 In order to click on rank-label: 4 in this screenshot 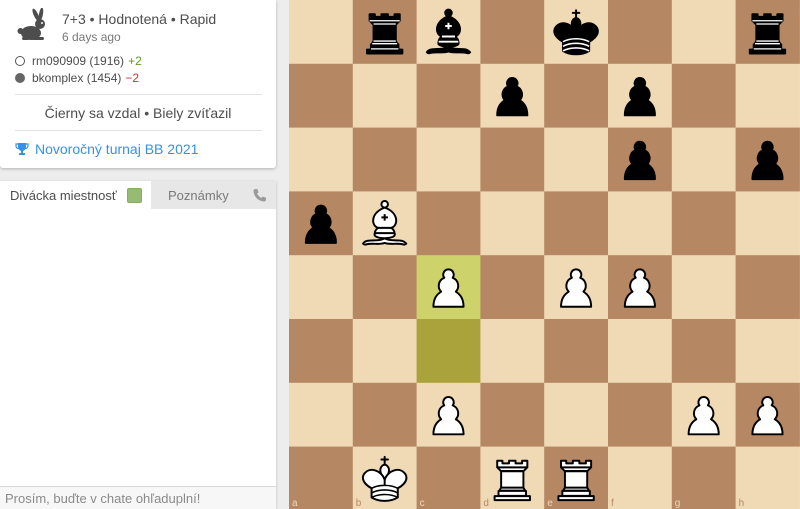, I will do `click(794, 264)`.